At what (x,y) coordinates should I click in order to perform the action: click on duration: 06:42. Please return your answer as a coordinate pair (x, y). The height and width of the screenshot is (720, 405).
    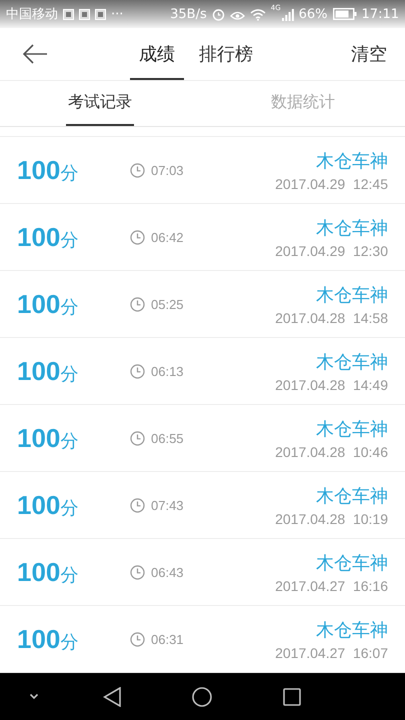
    Looking at the image, I should click on (167, 237).